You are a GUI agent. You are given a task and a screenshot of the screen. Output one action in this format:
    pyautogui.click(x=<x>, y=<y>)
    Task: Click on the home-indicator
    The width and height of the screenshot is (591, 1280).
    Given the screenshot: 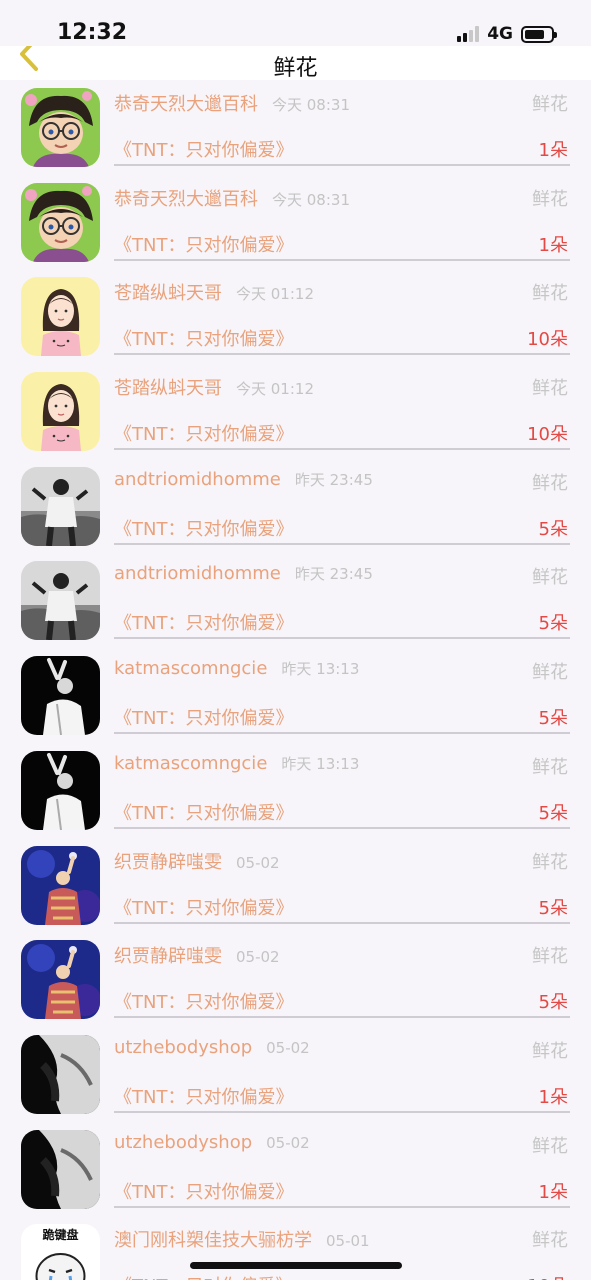 What is the action you would take?
    pyautogui.click(x=296, y=1265)
    